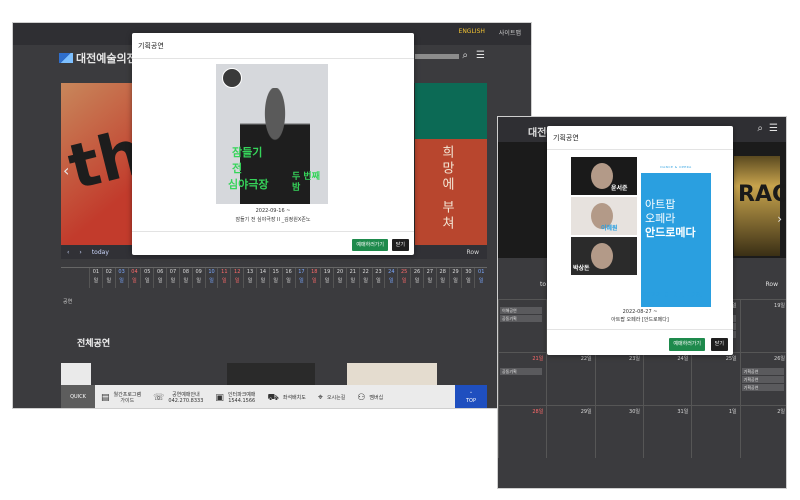  Describe the element at coordinates (236, 278) in the screenshot. I see `calendar-day: 12 일` at that location.